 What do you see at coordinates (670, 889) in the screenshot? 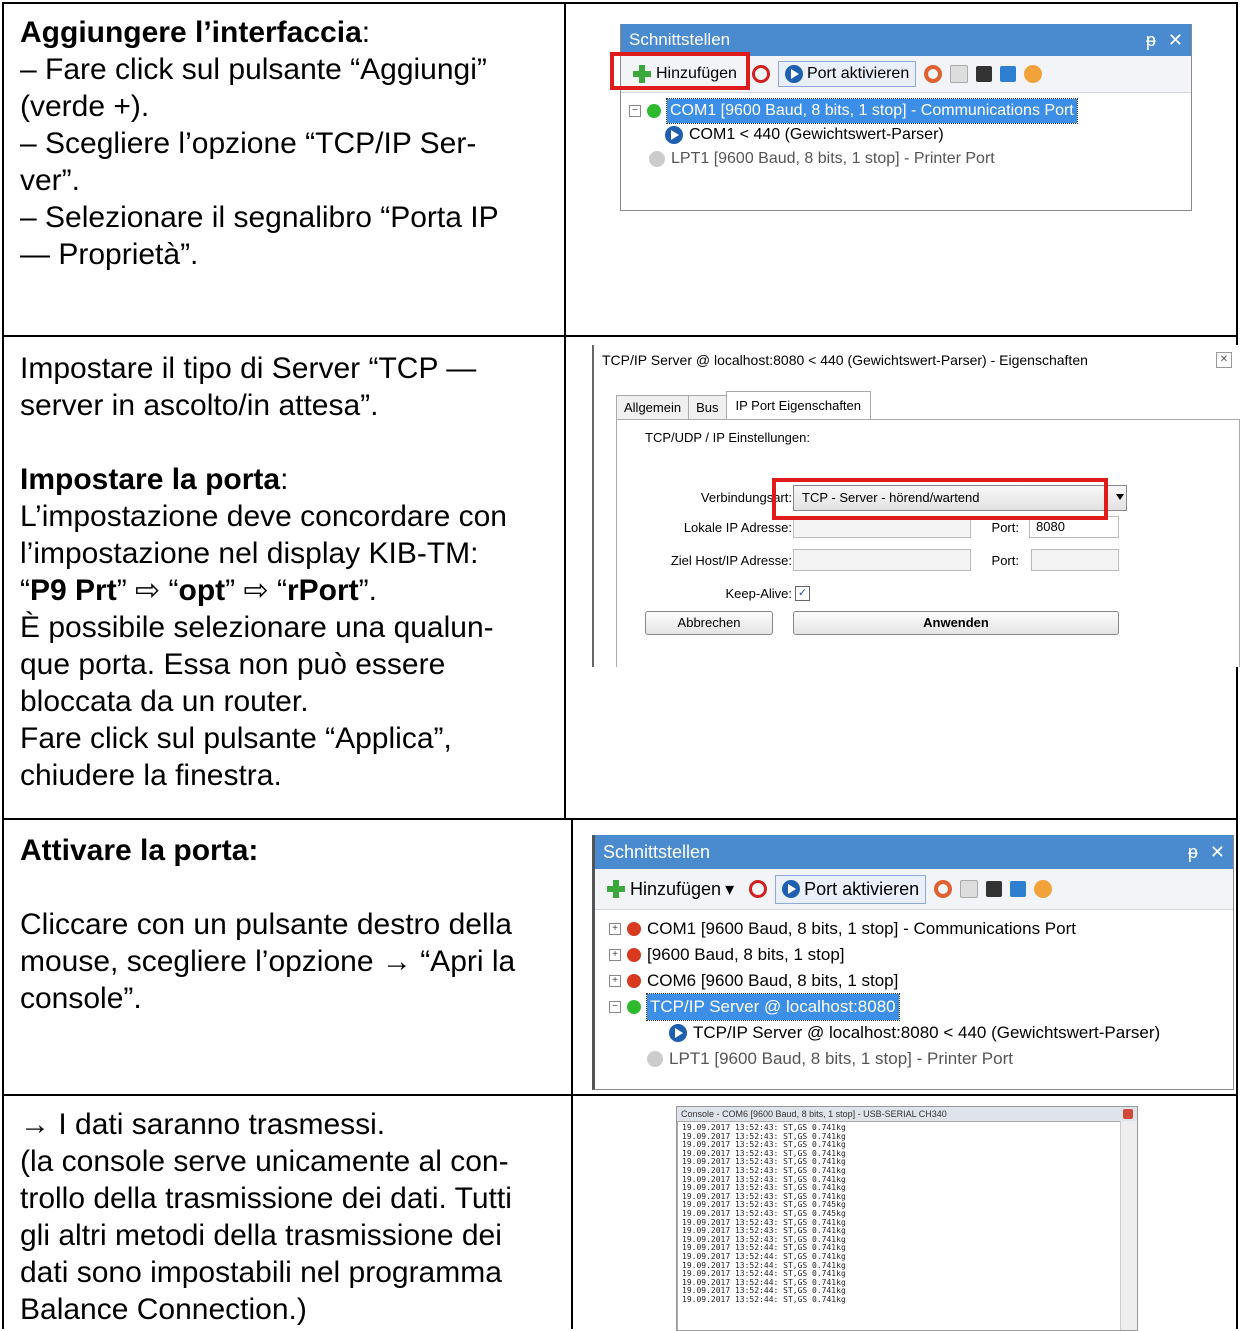
I see `add-button: Hinzufügen ▾` at bounding box center [670, 889].